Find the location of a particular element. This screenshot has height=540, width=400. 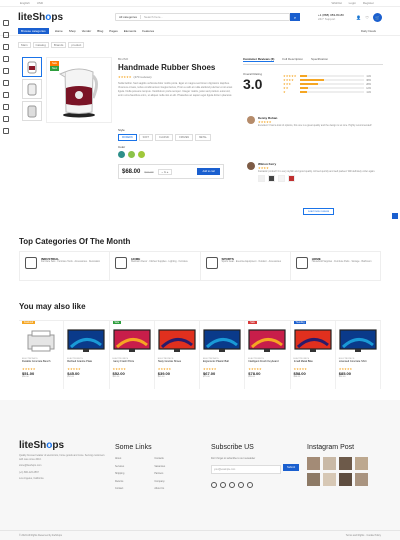

product-title: Small Metal Bike is located at coordinates (313, 363).